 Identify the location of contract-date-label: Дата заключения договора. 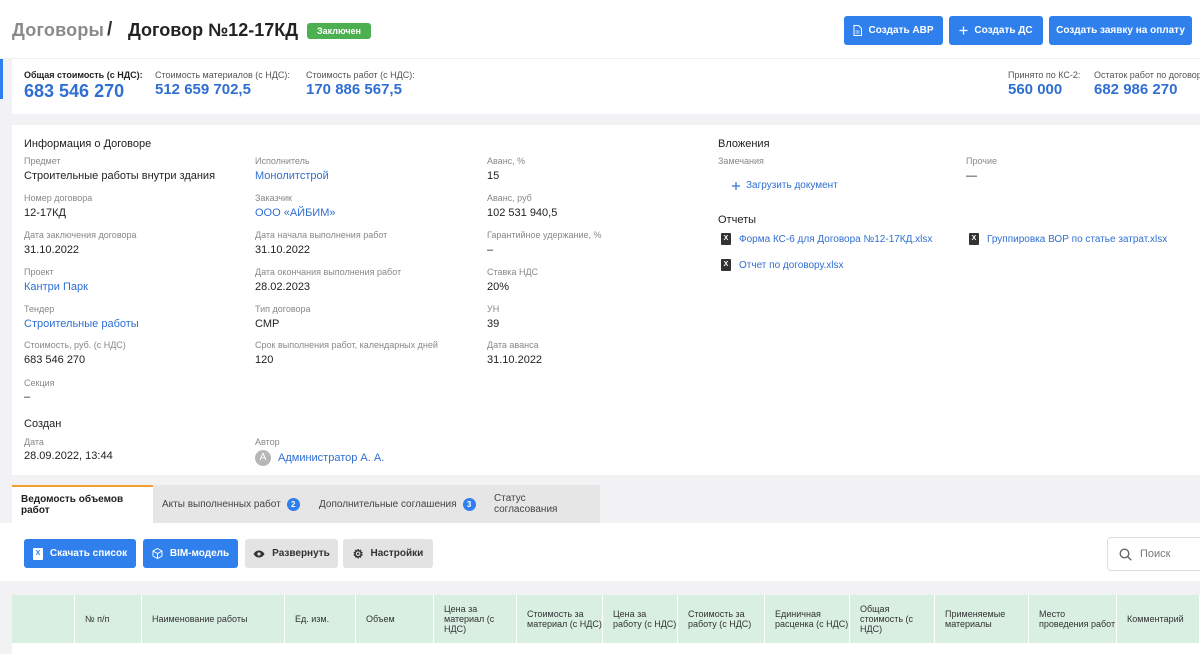
(80, 235).